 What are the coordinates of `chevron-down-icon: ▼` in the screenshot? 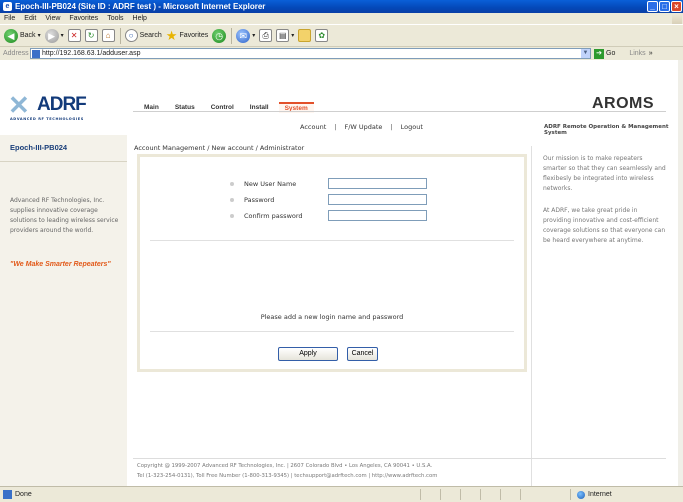 It's located at (585, 53).